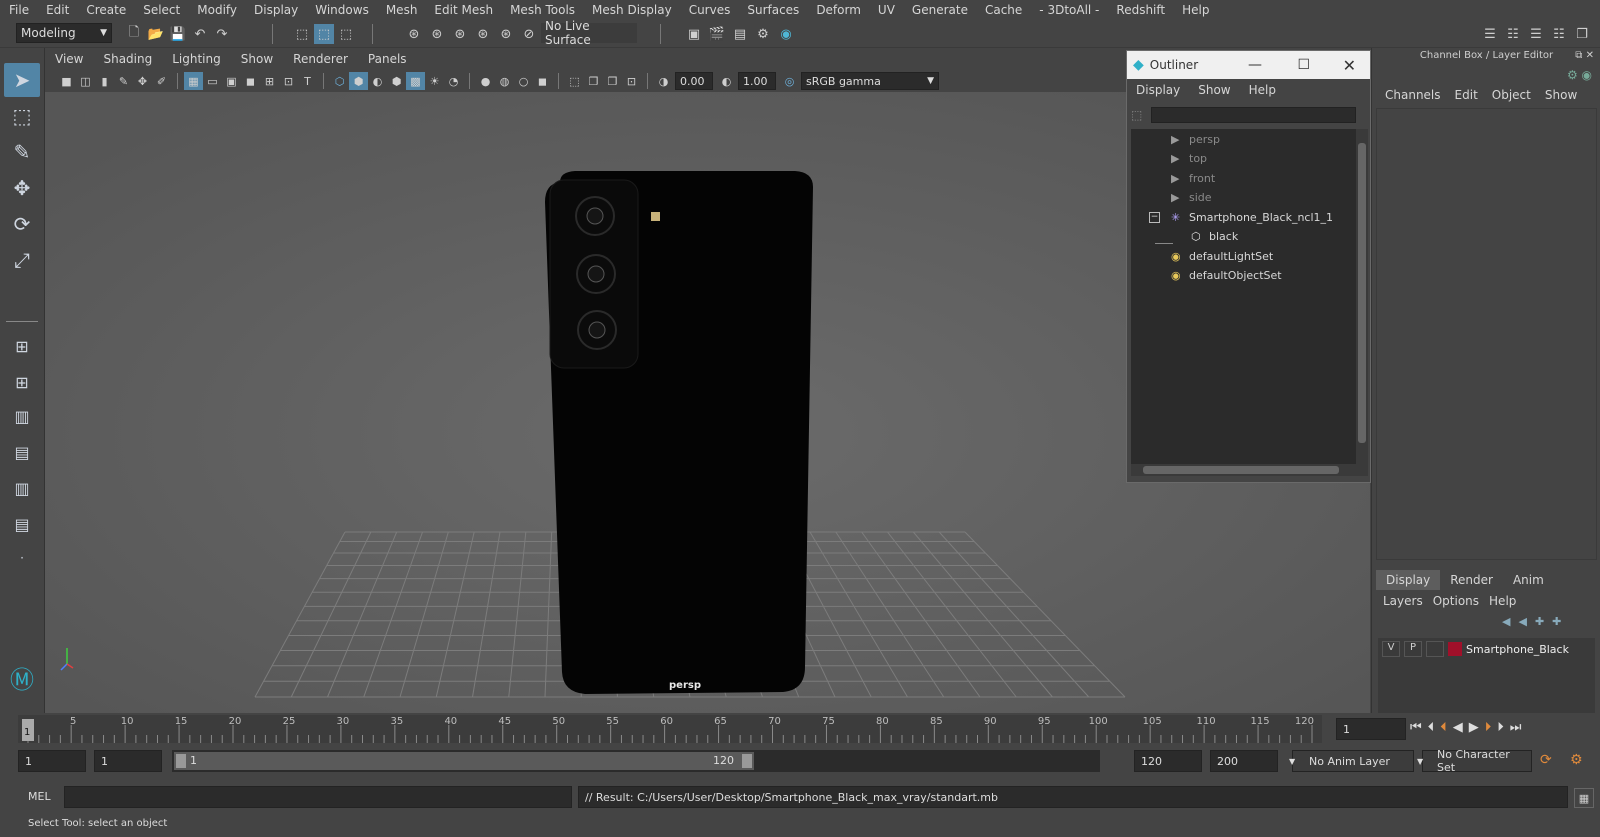 This screenshot has height=837, width=1600. Describe the element at coordinates (193, 81) in the screenshot. I see `grid-toggle-icon: ▦` at that location.